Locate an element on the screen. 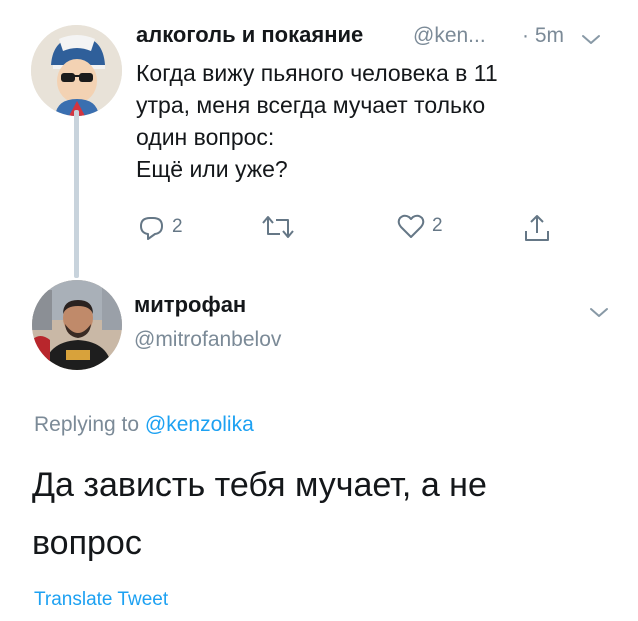 The height and width of the screenshot is (621, 638). cartoon-character-avatar-icon is located at coordinates (76, 70).